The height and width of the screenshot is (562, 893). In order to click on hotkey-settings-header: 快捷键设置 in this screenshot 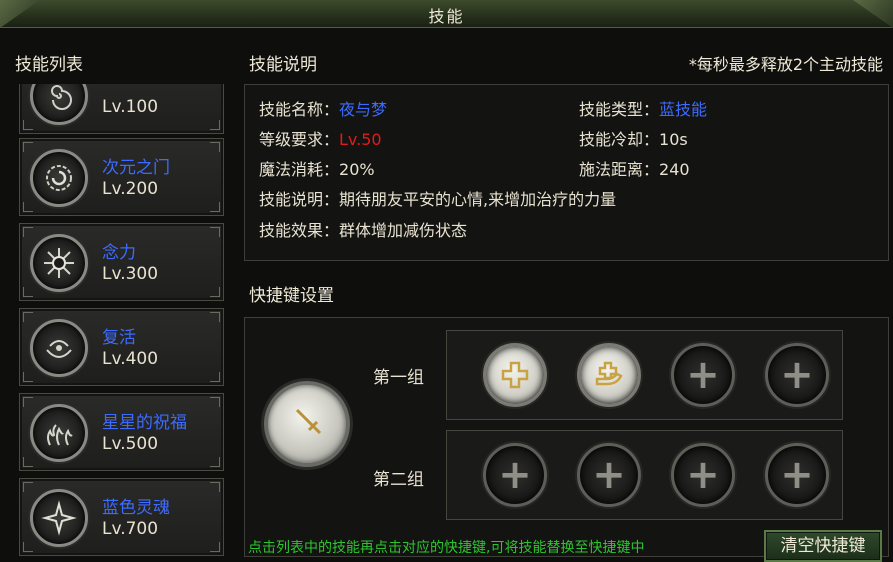, I will do `click(291, 296)`.